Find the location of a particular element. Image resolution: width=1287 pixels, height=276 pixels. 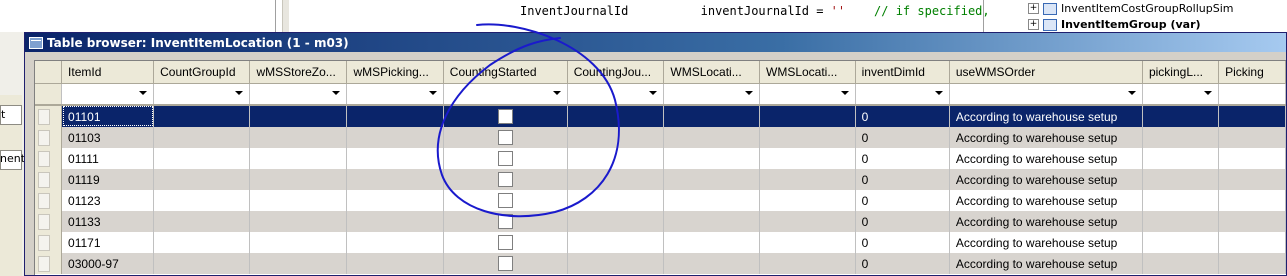

cell-item-id: 01171 is located at coordinates (108, 242).